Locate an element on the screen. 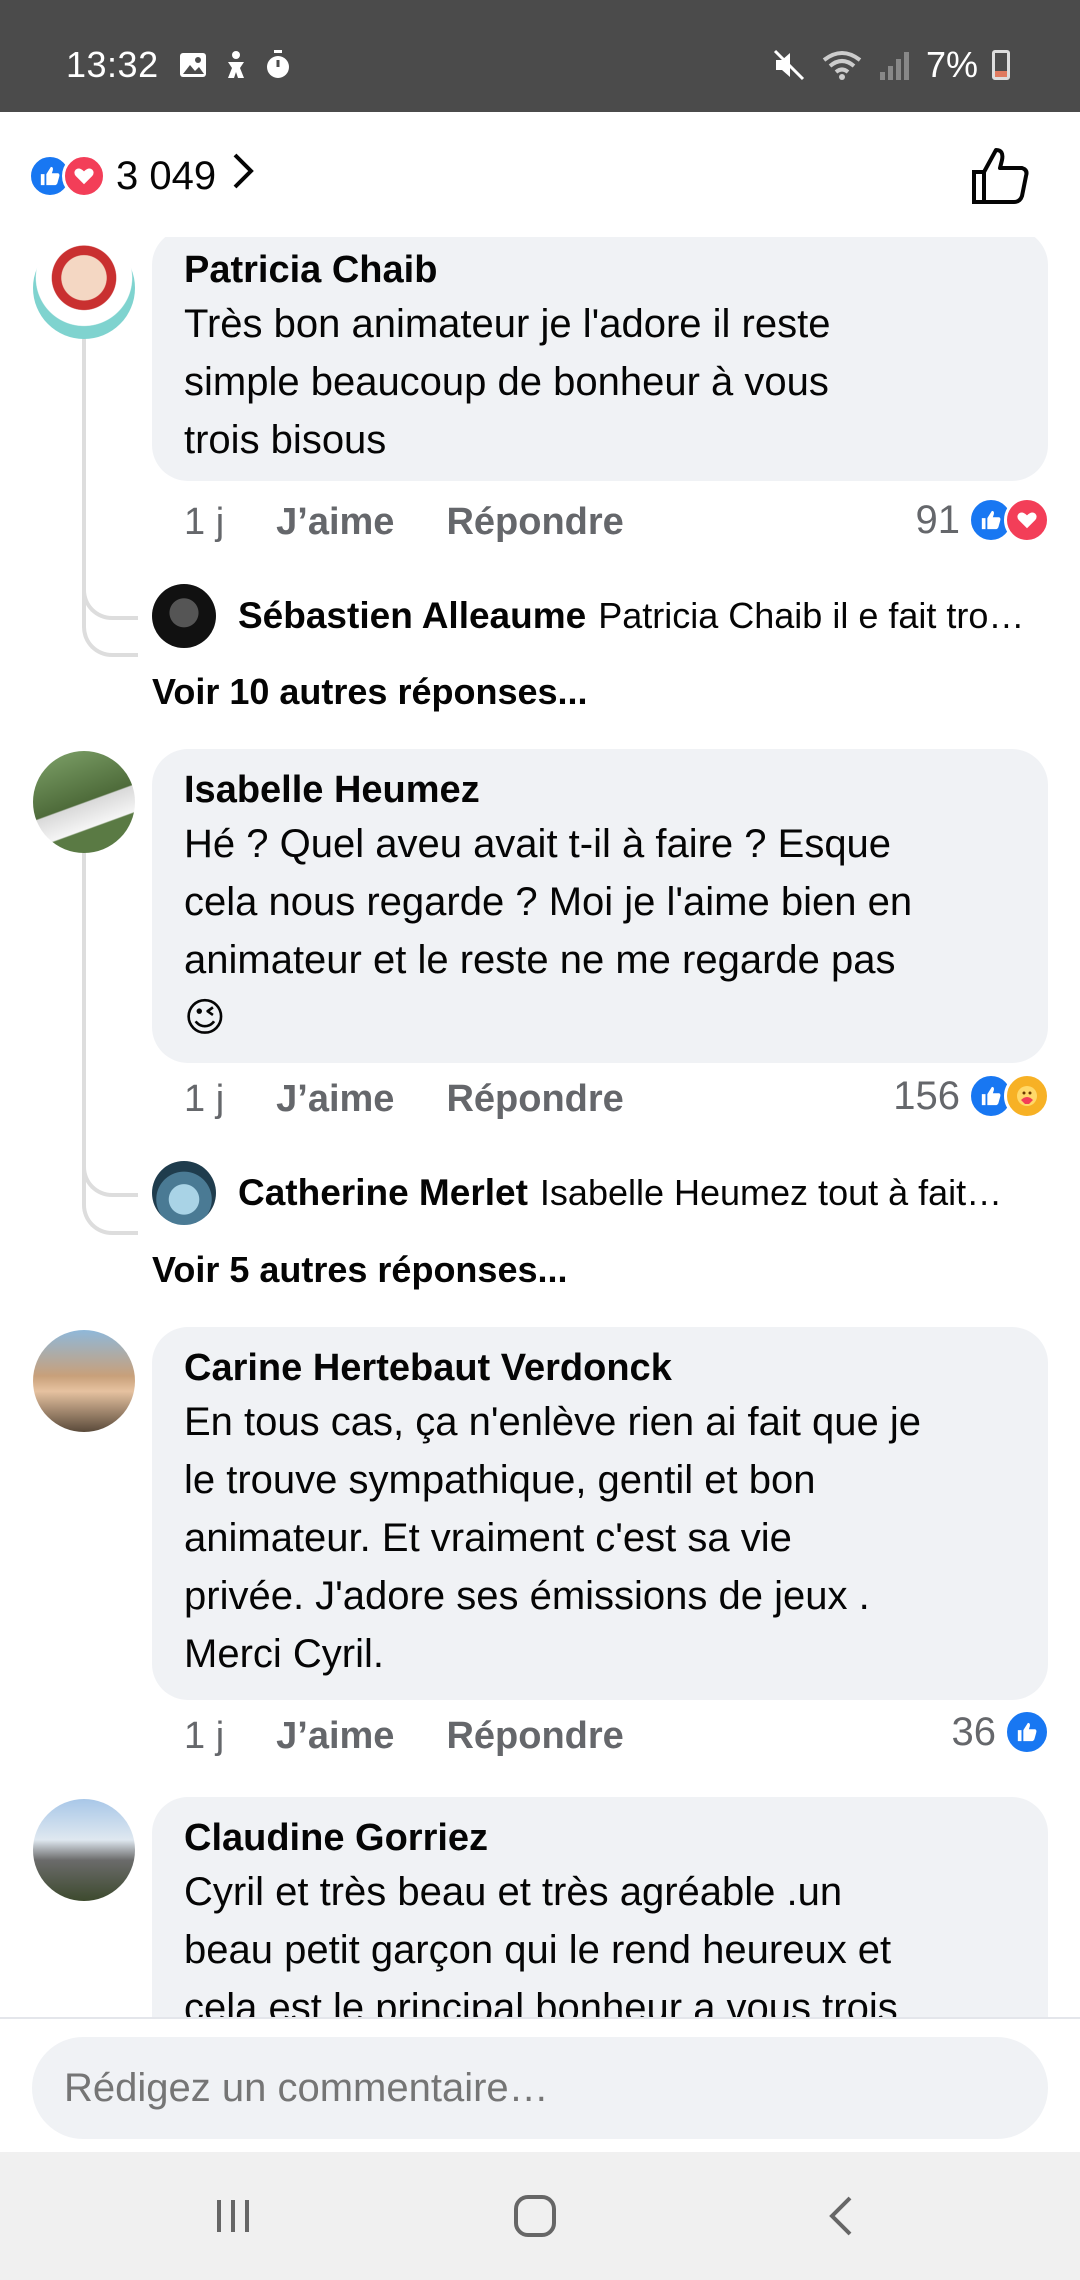 Image resolution: width=1080 pixels, height=2280 pixels. home-icon is located at coordinates (535, 2216).